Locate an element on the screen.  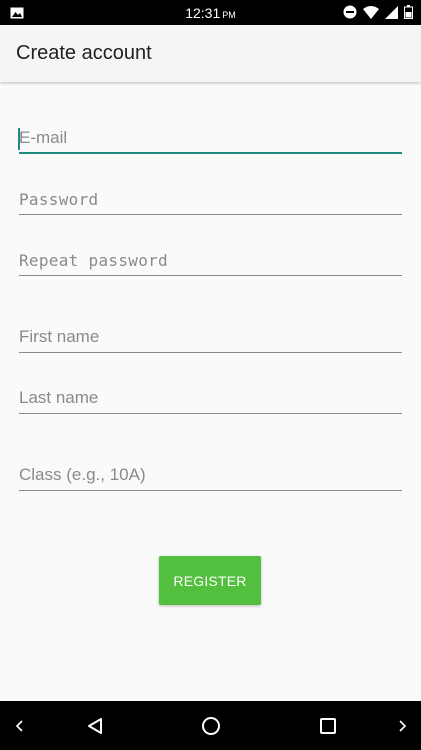
last-name-underline is located at coordinates (210, 413).